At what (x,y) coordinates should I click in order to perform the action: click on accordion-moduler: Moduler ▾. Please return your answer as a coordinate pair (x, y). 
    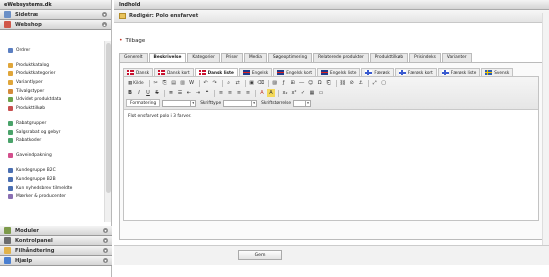
    Looking at the image, I should click on (56, 231).